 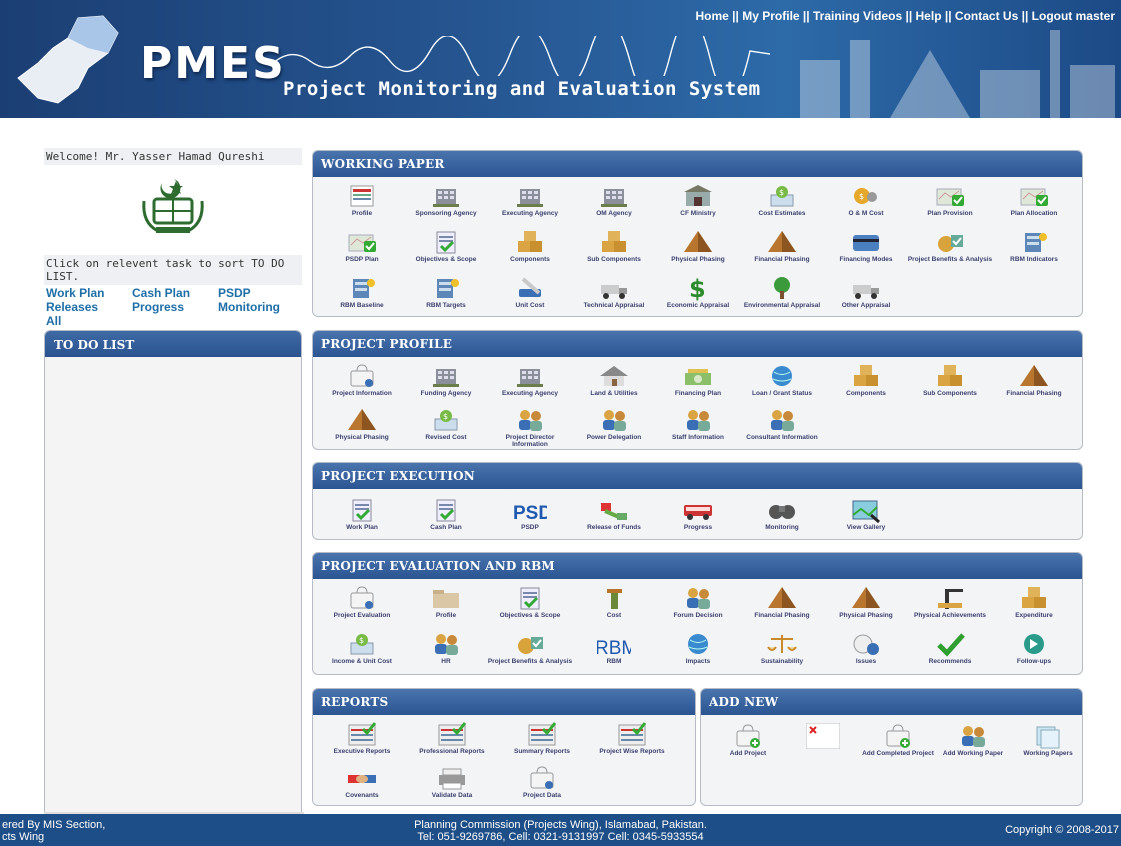 I want to click on project-evaluation-objectives-scope-button: Objectives & Scope, so click(x=530, y=606).